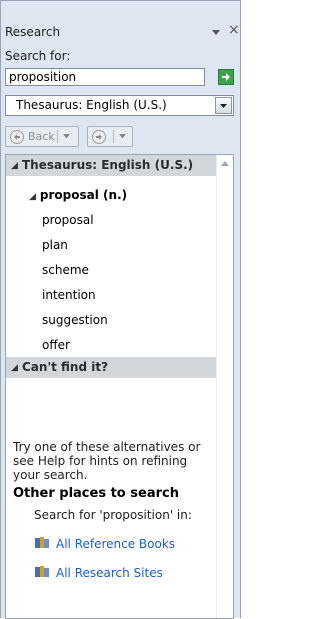 Image resolution: width=320 pixels, height=619 pixels. I want to click on section-header-label: Thesaurus: English (U.S.), so click(108, 165).